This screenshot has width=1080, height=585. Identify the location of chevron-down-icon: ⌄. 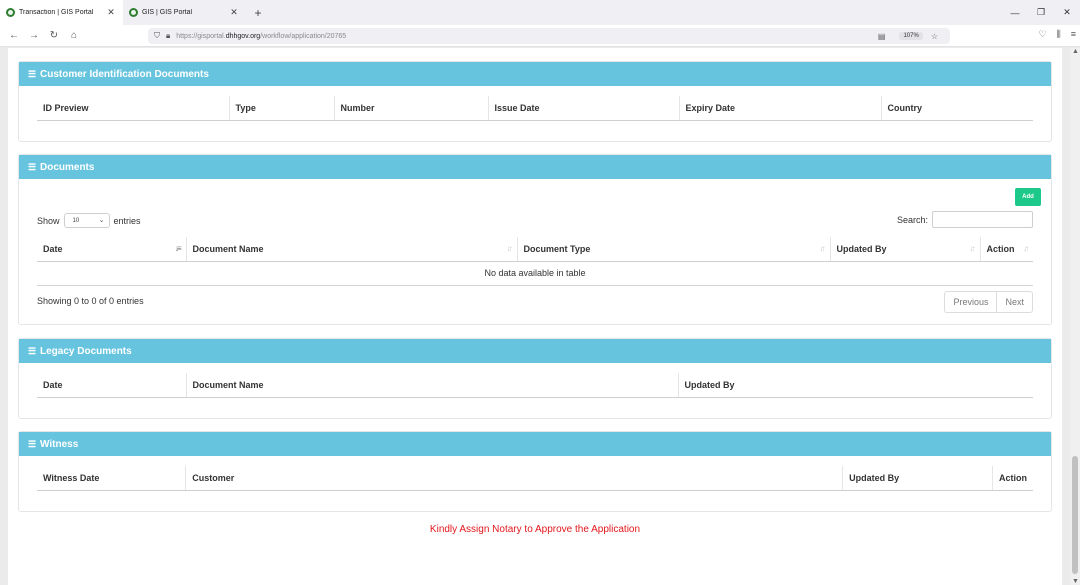
(101, 220).